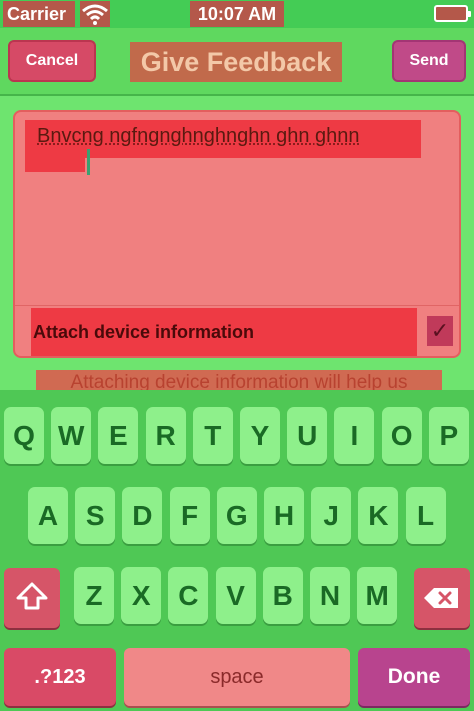  Describe the element at coordinates (48, 515) in the screenshot. I see `key-a: A` at that location.